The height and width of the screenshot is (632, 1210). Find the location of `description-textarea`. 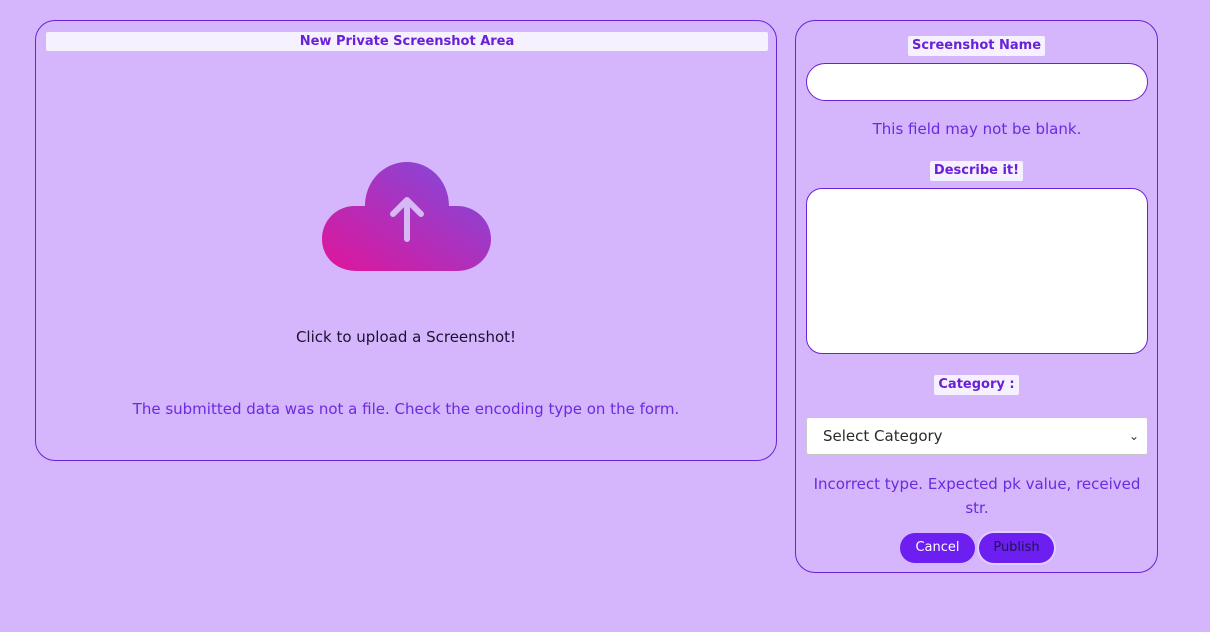

description-textarea is located at coordinates (977, 271).